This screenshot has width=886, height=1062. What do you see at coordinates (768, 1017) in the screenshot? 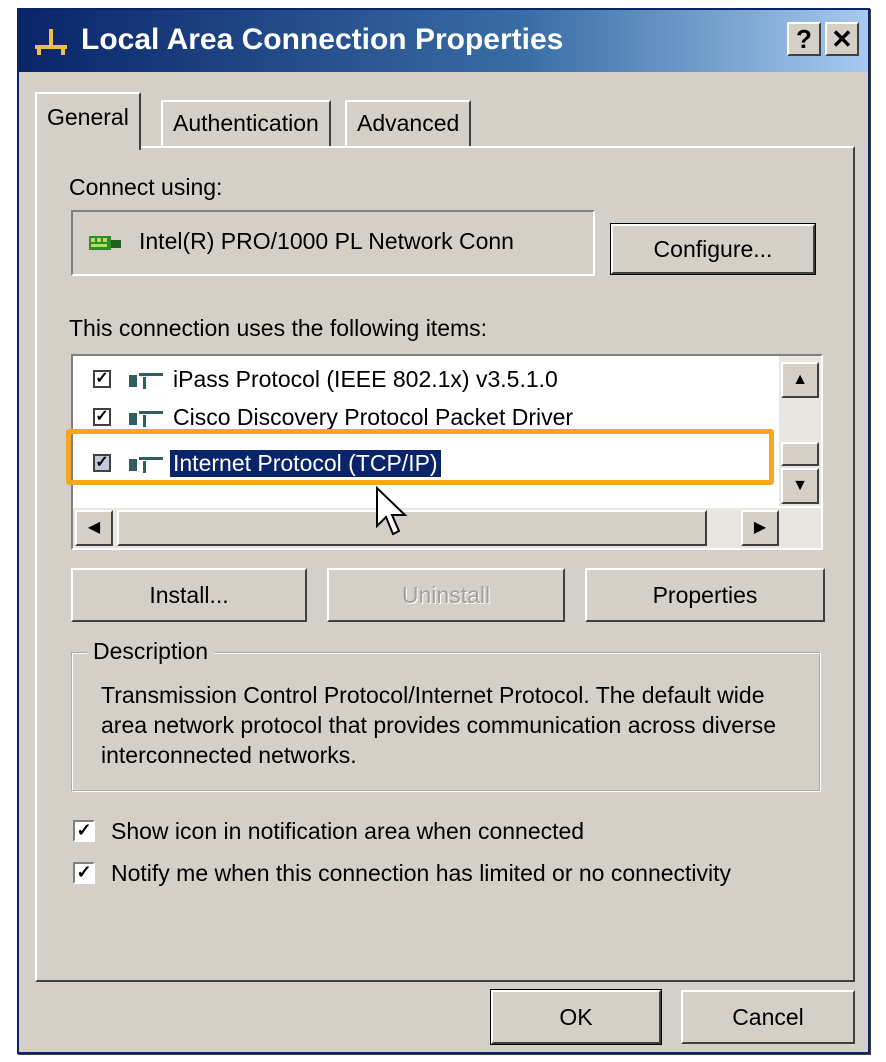
I see `cancel-button: Cancel` at bounding box center [768, 1017].